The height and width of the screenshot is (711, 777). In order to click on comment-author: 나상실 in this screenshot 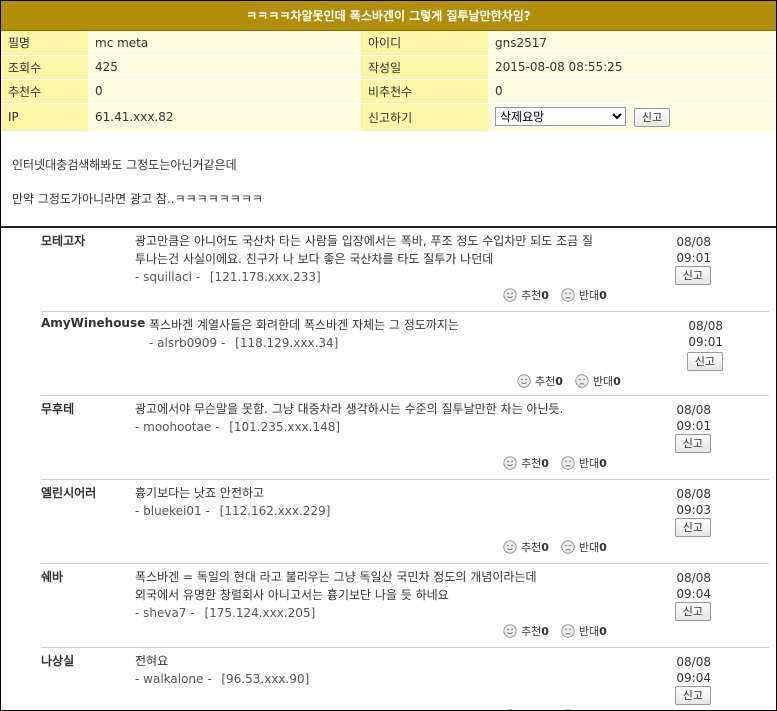, I will do `click(57, 660)`.